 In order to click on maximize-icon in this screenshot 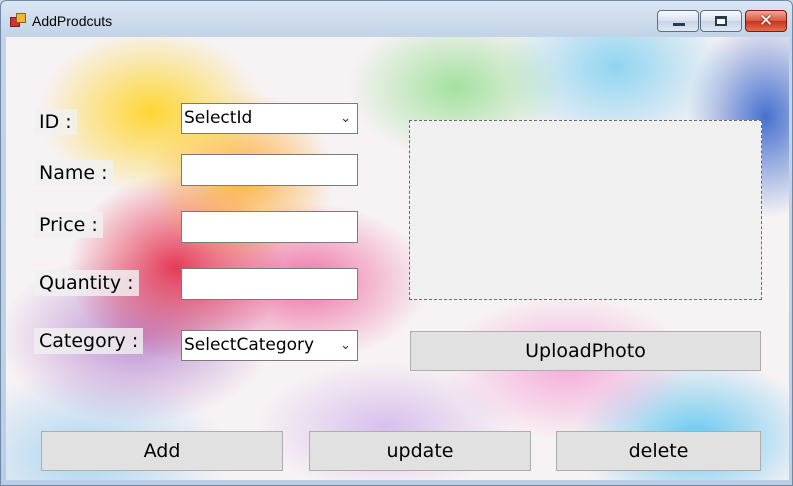, I will do `click(721, 21)`.